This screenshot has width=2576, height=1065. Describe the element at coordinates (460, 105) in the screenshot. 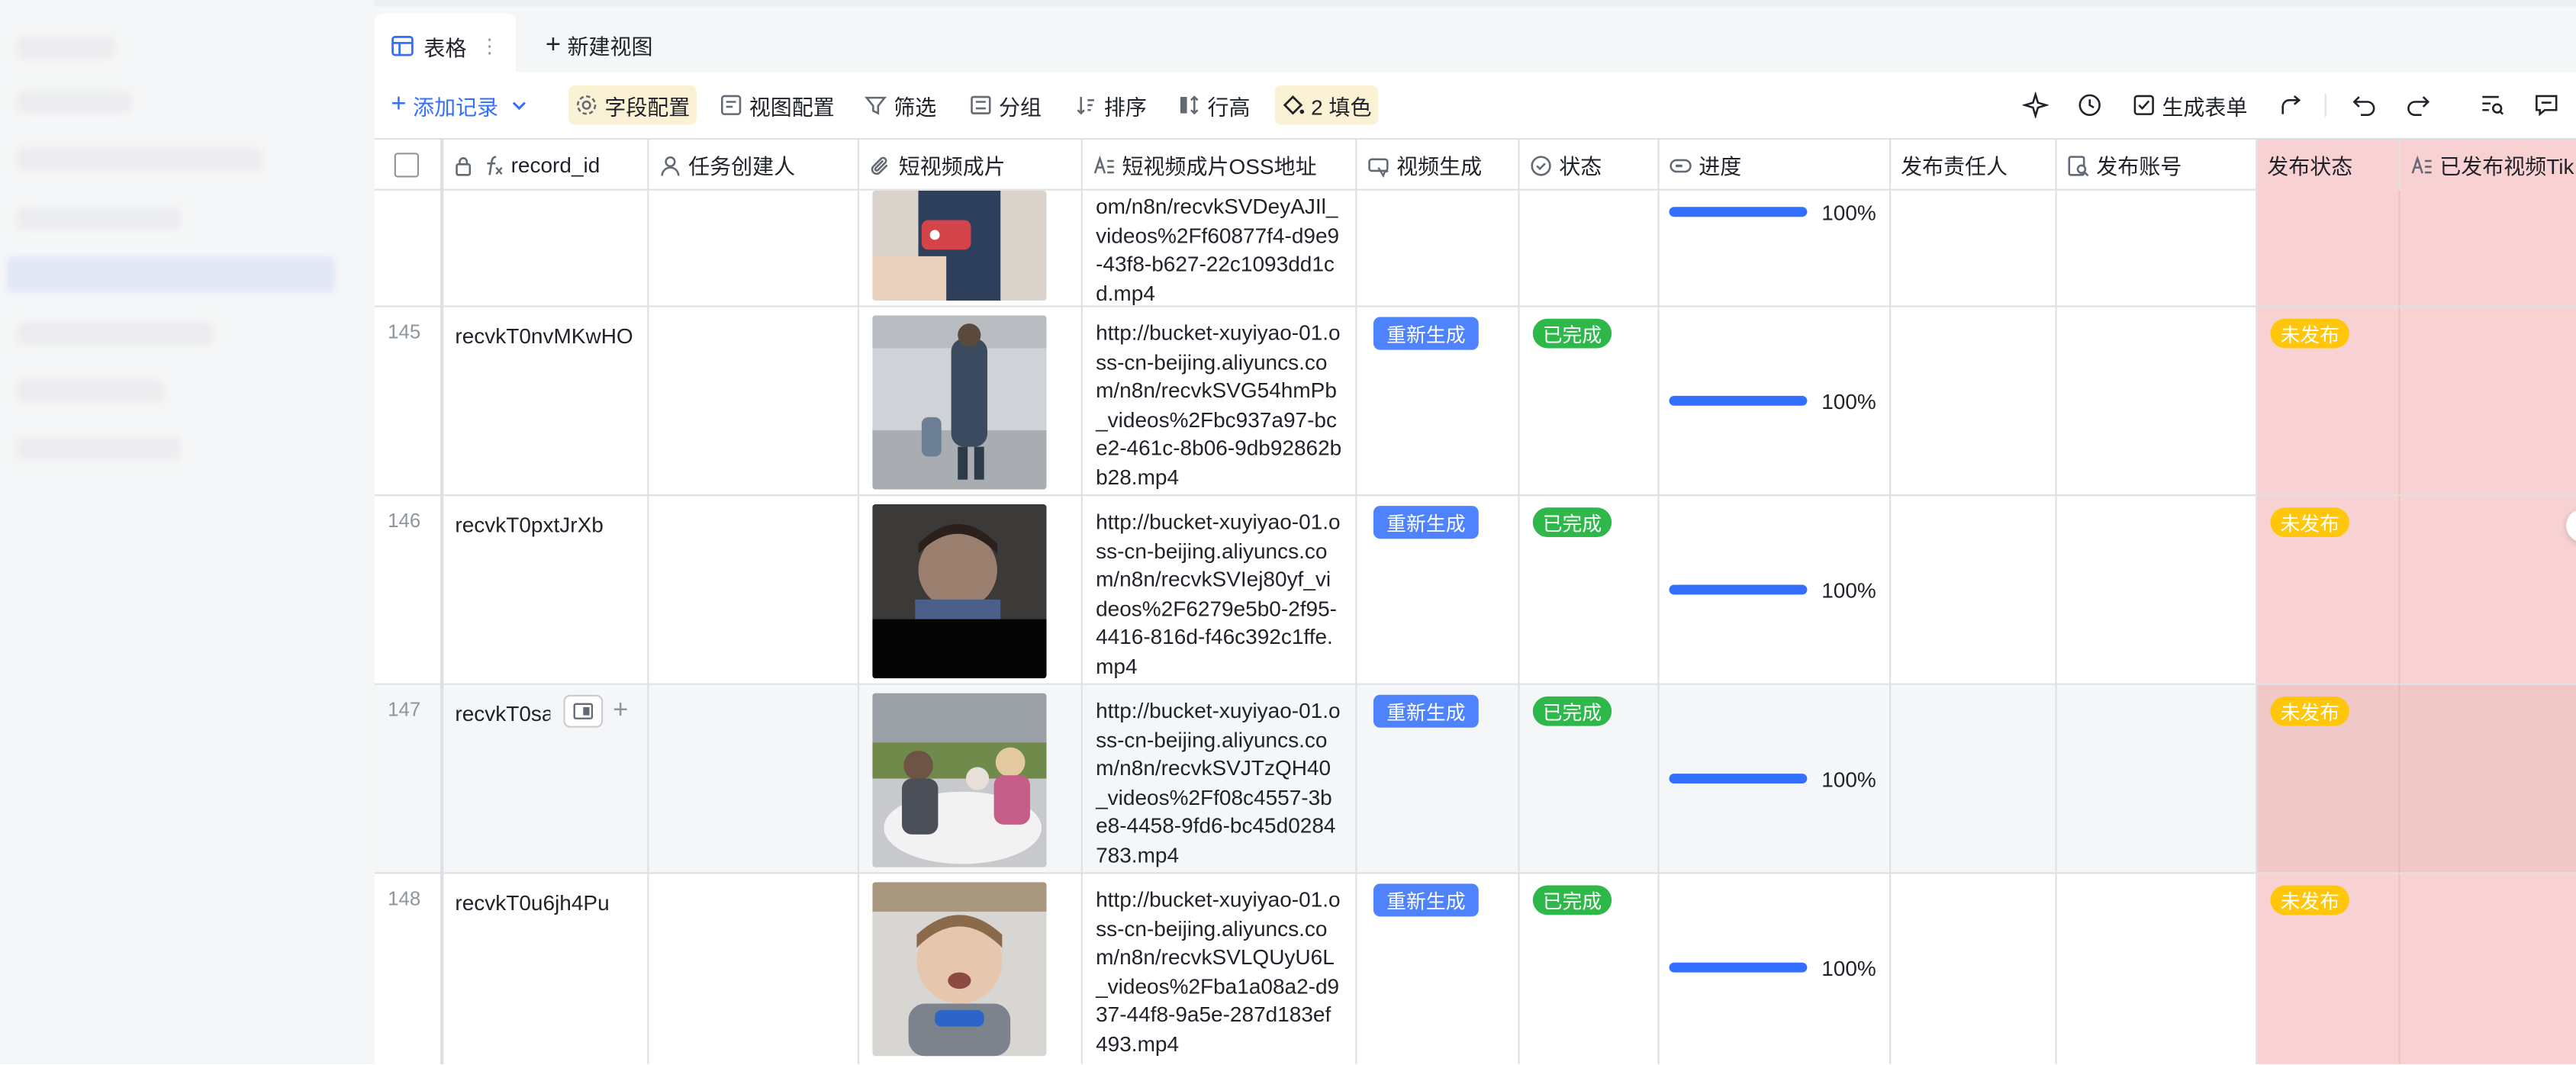

I see `add-record-button: + 添加记录` at that location.